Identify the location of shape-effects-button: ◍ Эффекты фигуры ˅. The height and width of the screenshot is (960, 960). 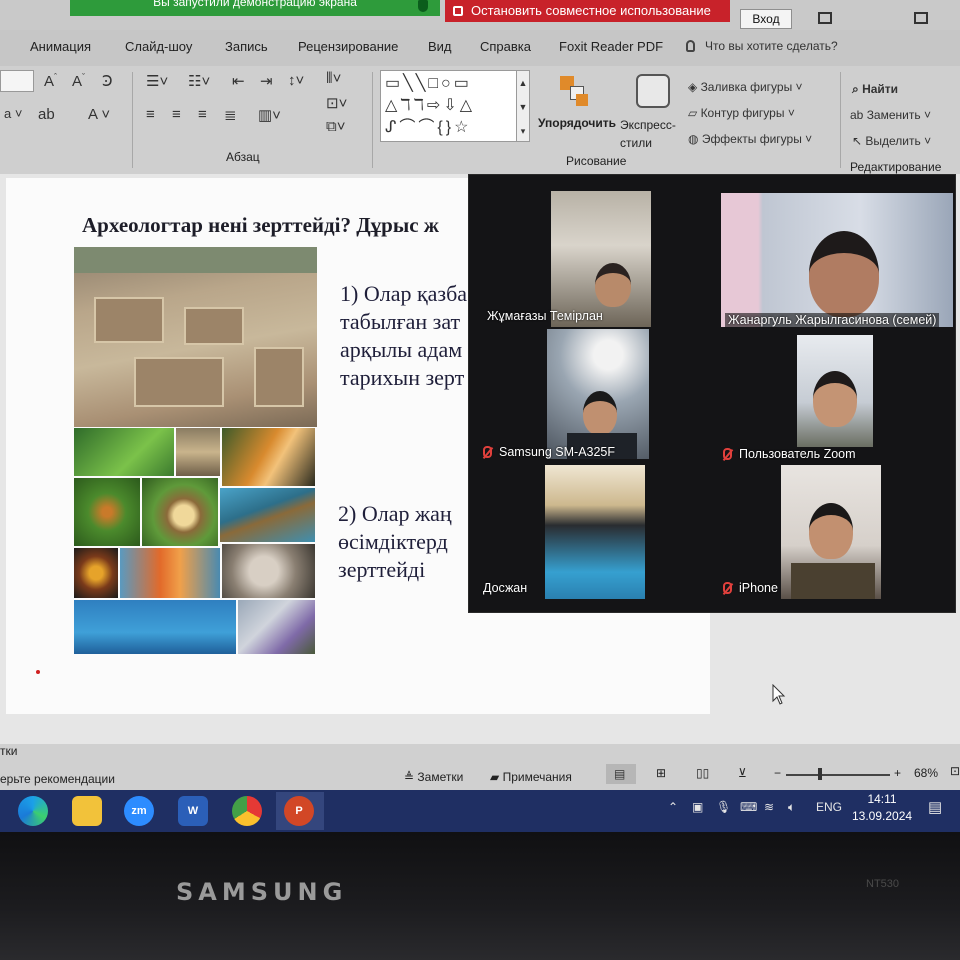
(750, 139).